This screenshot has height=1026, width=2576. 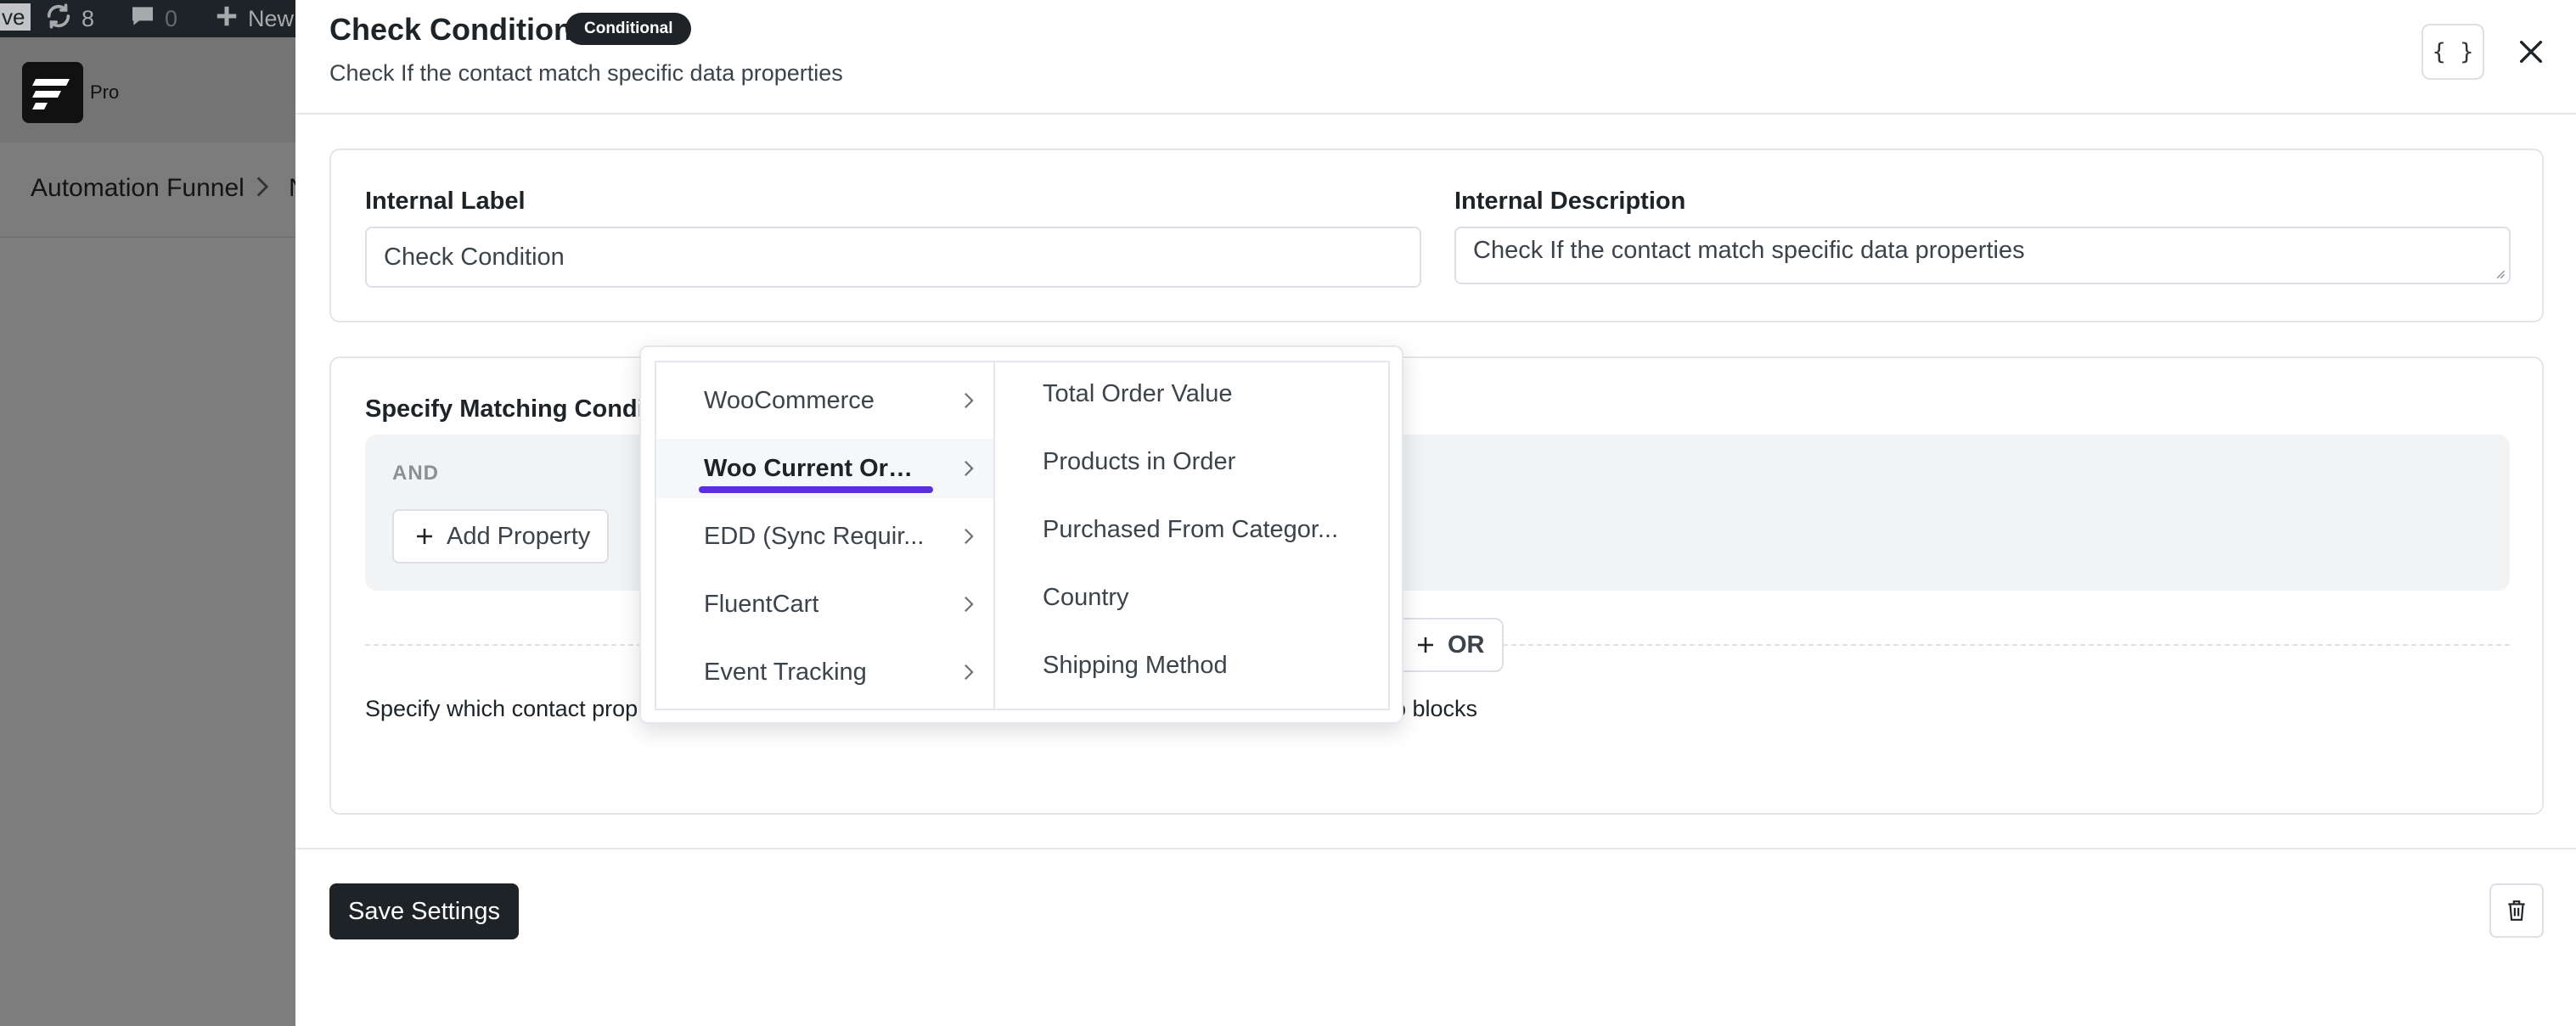 I want to click on cascader-option-country: Country, so click(x=1191, y=597).